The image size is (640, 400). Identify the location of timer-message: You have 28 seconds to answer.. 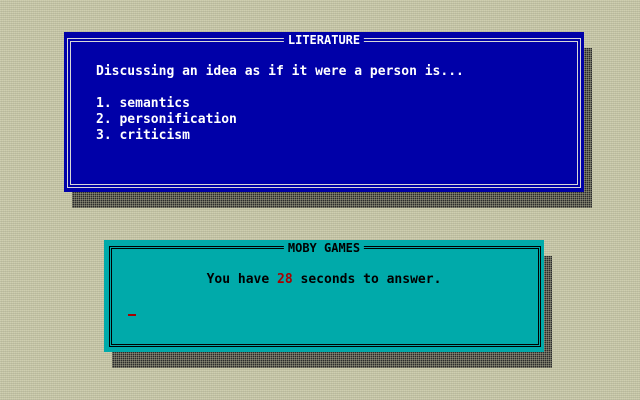
(324, 280).